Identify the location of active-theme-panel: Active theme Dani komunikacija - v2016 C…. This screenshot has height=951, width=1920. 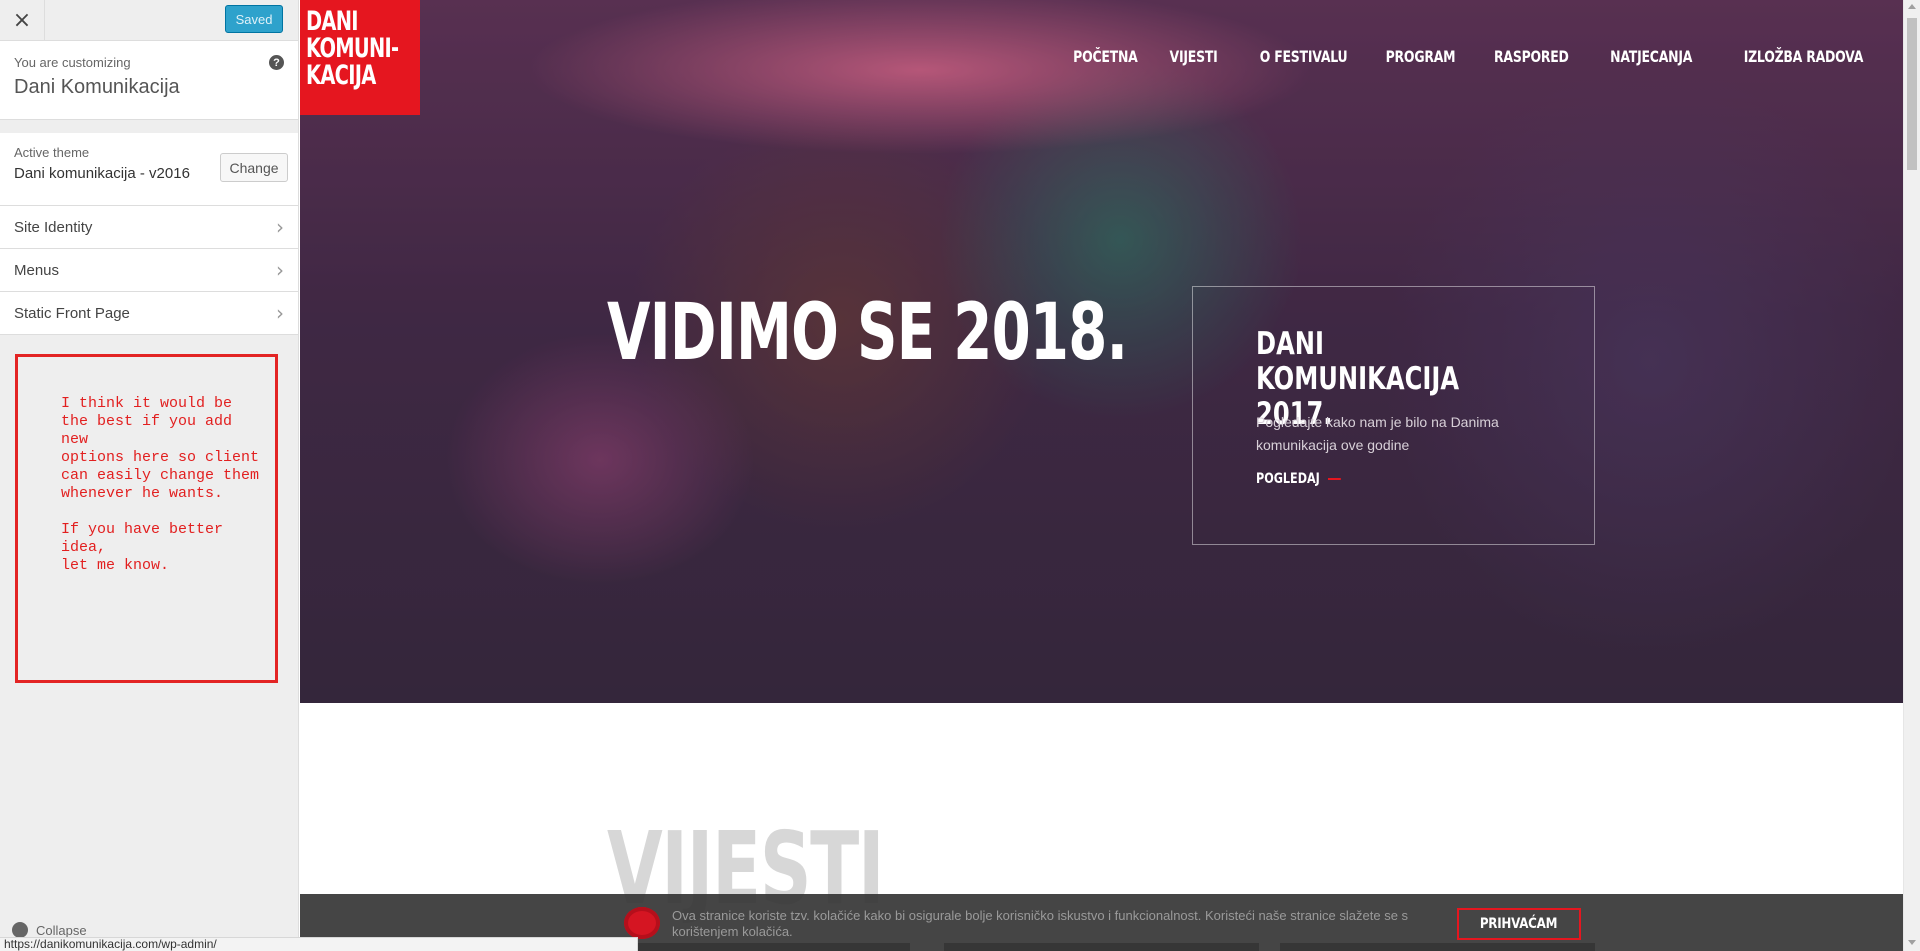
(149, 169).